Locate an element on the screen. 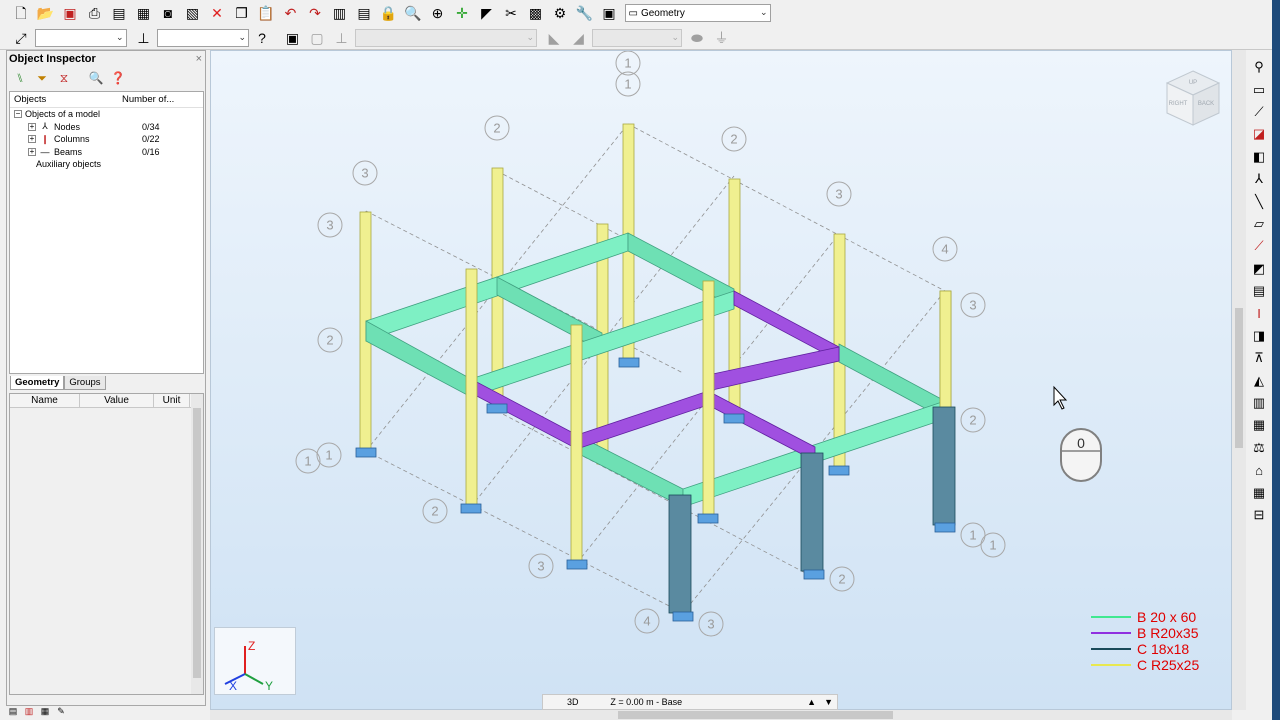 The height and width of the screenshot is (720, 1280). load-case-icon: ⊥ is located at coordinates (342, 38).